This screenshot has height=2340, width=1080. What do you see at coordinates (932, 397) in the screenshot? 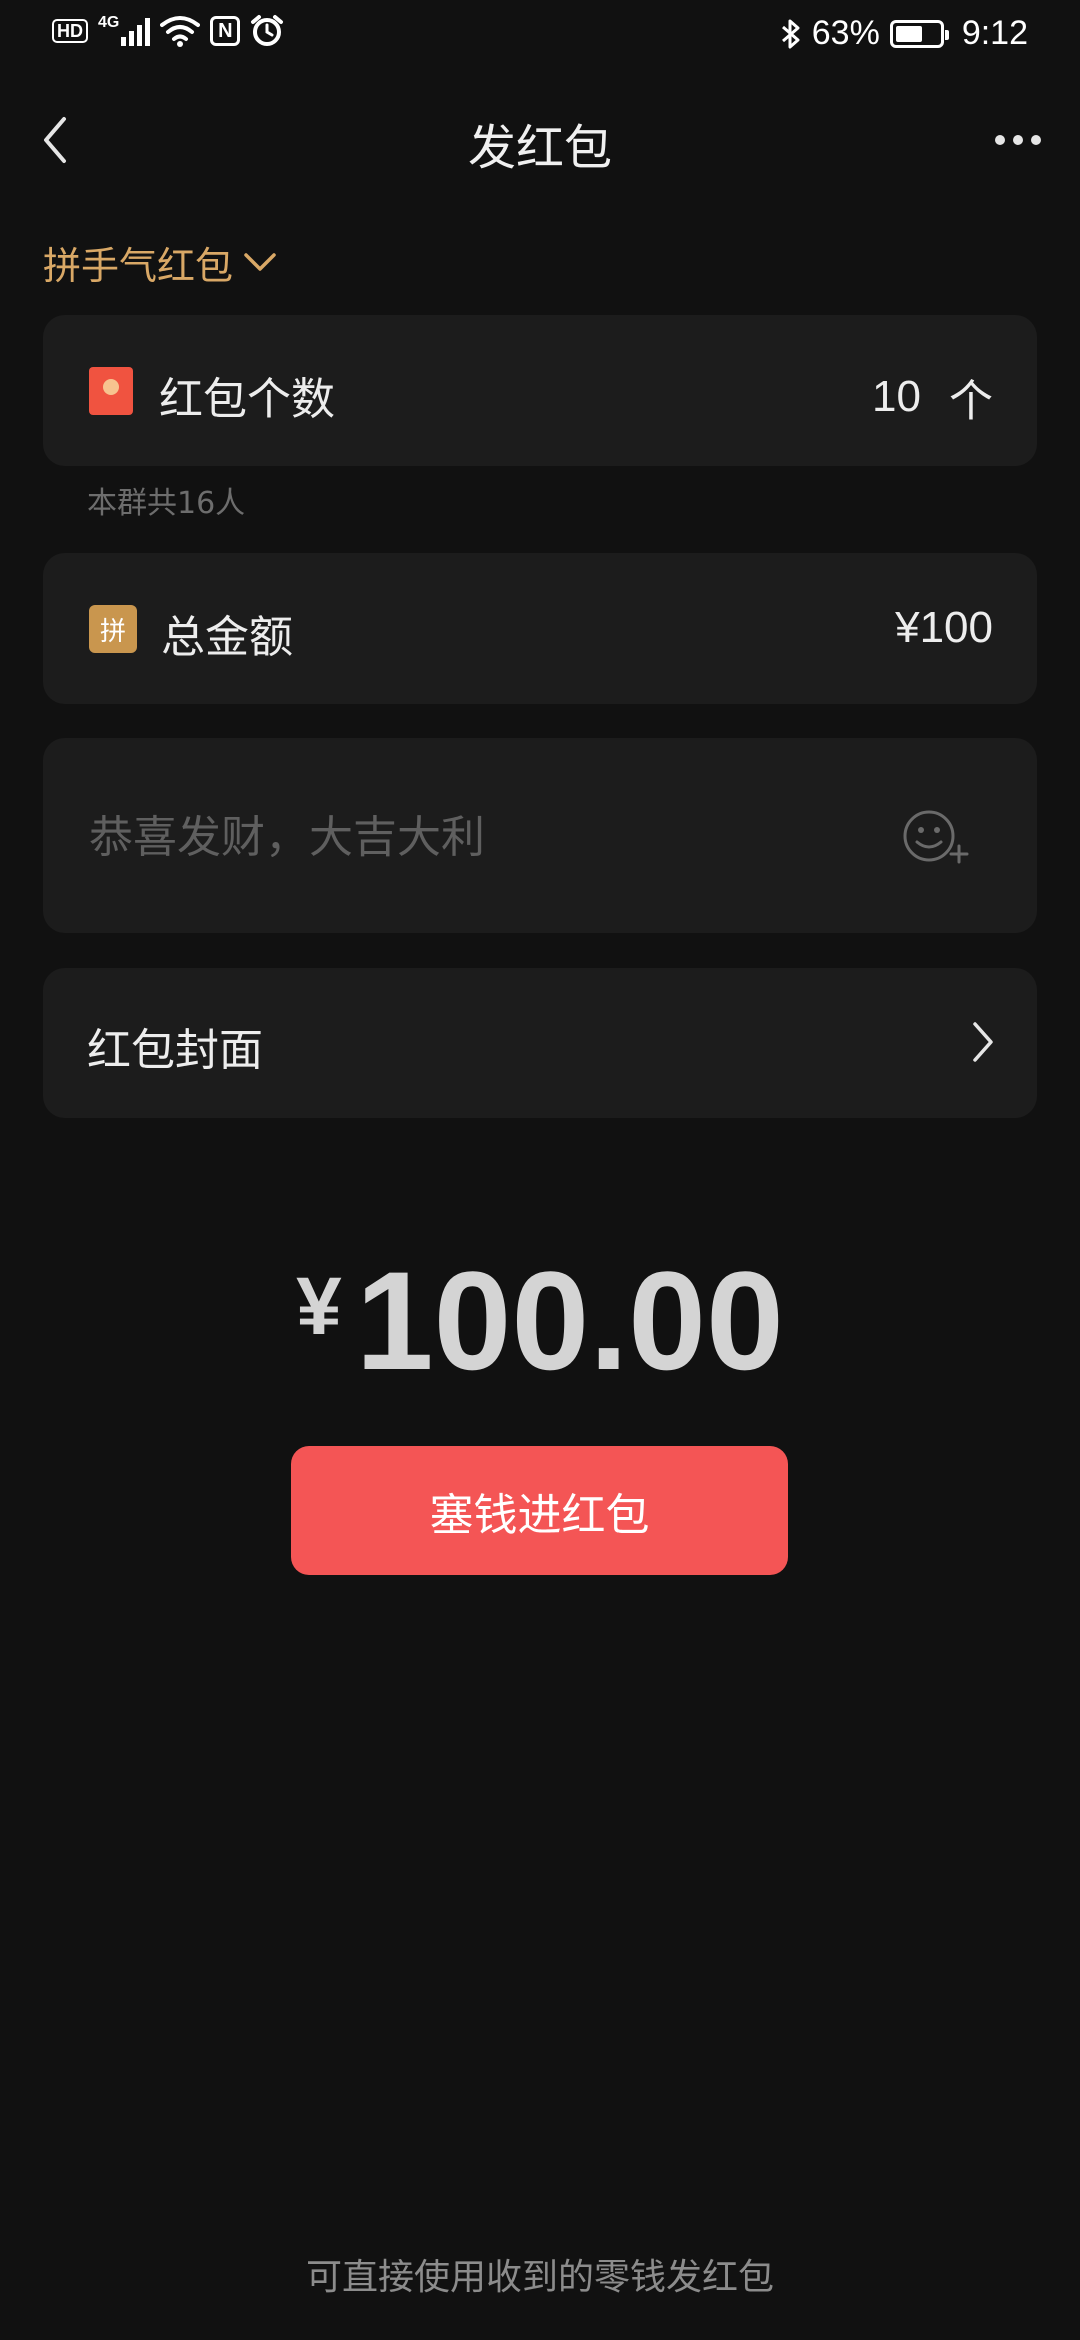
I see `count-value-group: 10 个` at bounding box center [932, 397].